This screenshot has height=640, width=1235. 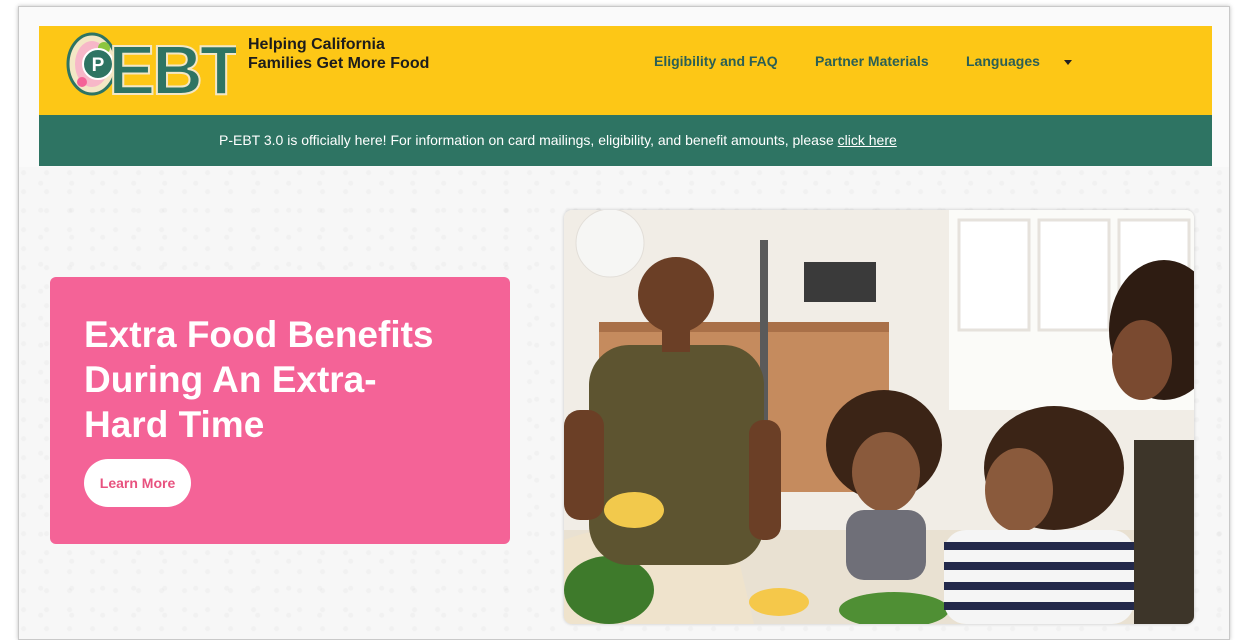 What do you see at coordinates (98, 65) in the screenshot?
I see `logo-letter: P` at bounding box center [98, 65].